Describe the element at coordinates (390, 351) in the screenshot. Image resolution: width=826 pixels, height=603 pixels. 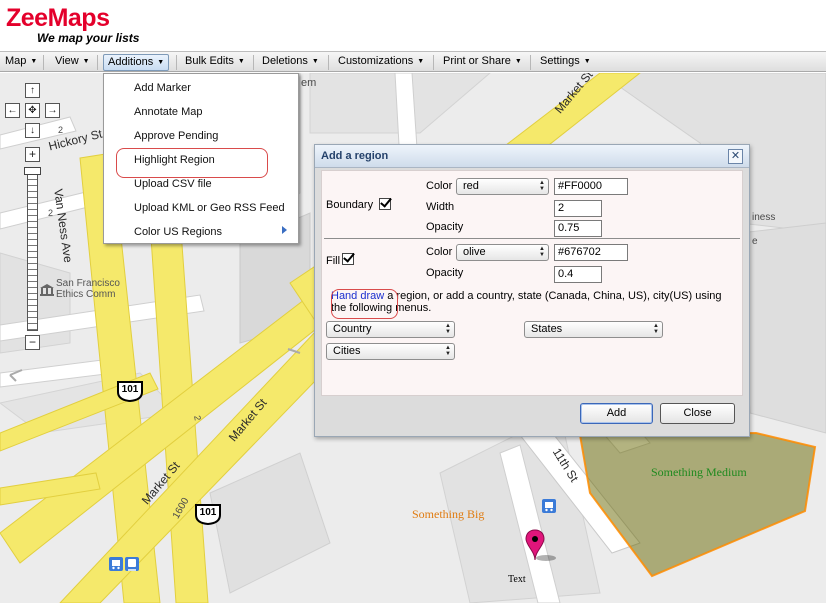
I see `cities-select: Cities ▲ ▼` at that location.